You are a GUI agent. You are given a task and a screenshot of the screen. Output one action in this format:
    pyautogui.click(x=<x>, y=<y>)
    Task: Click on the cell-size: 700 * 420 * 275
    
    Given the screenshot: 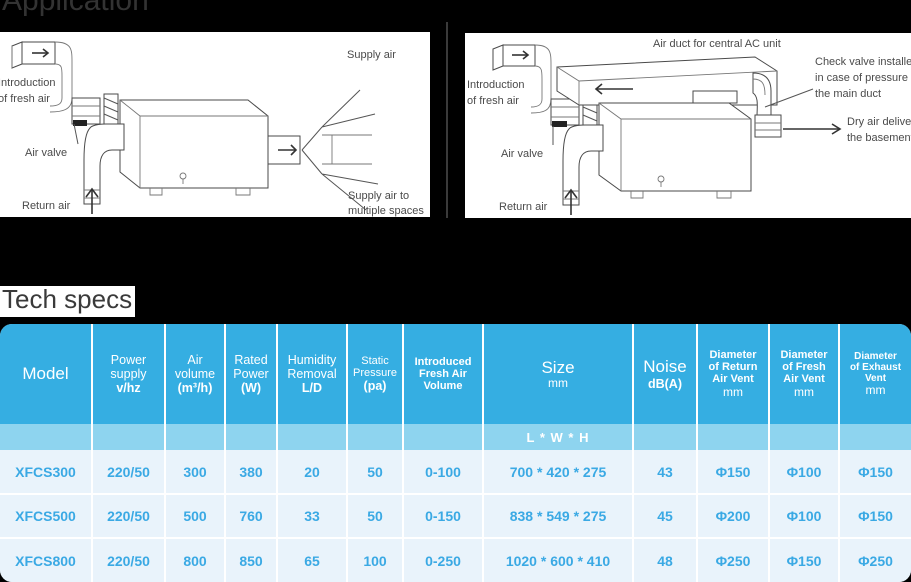 What is the action you would take?
    pyautogui.click(x=558, y=472)
    